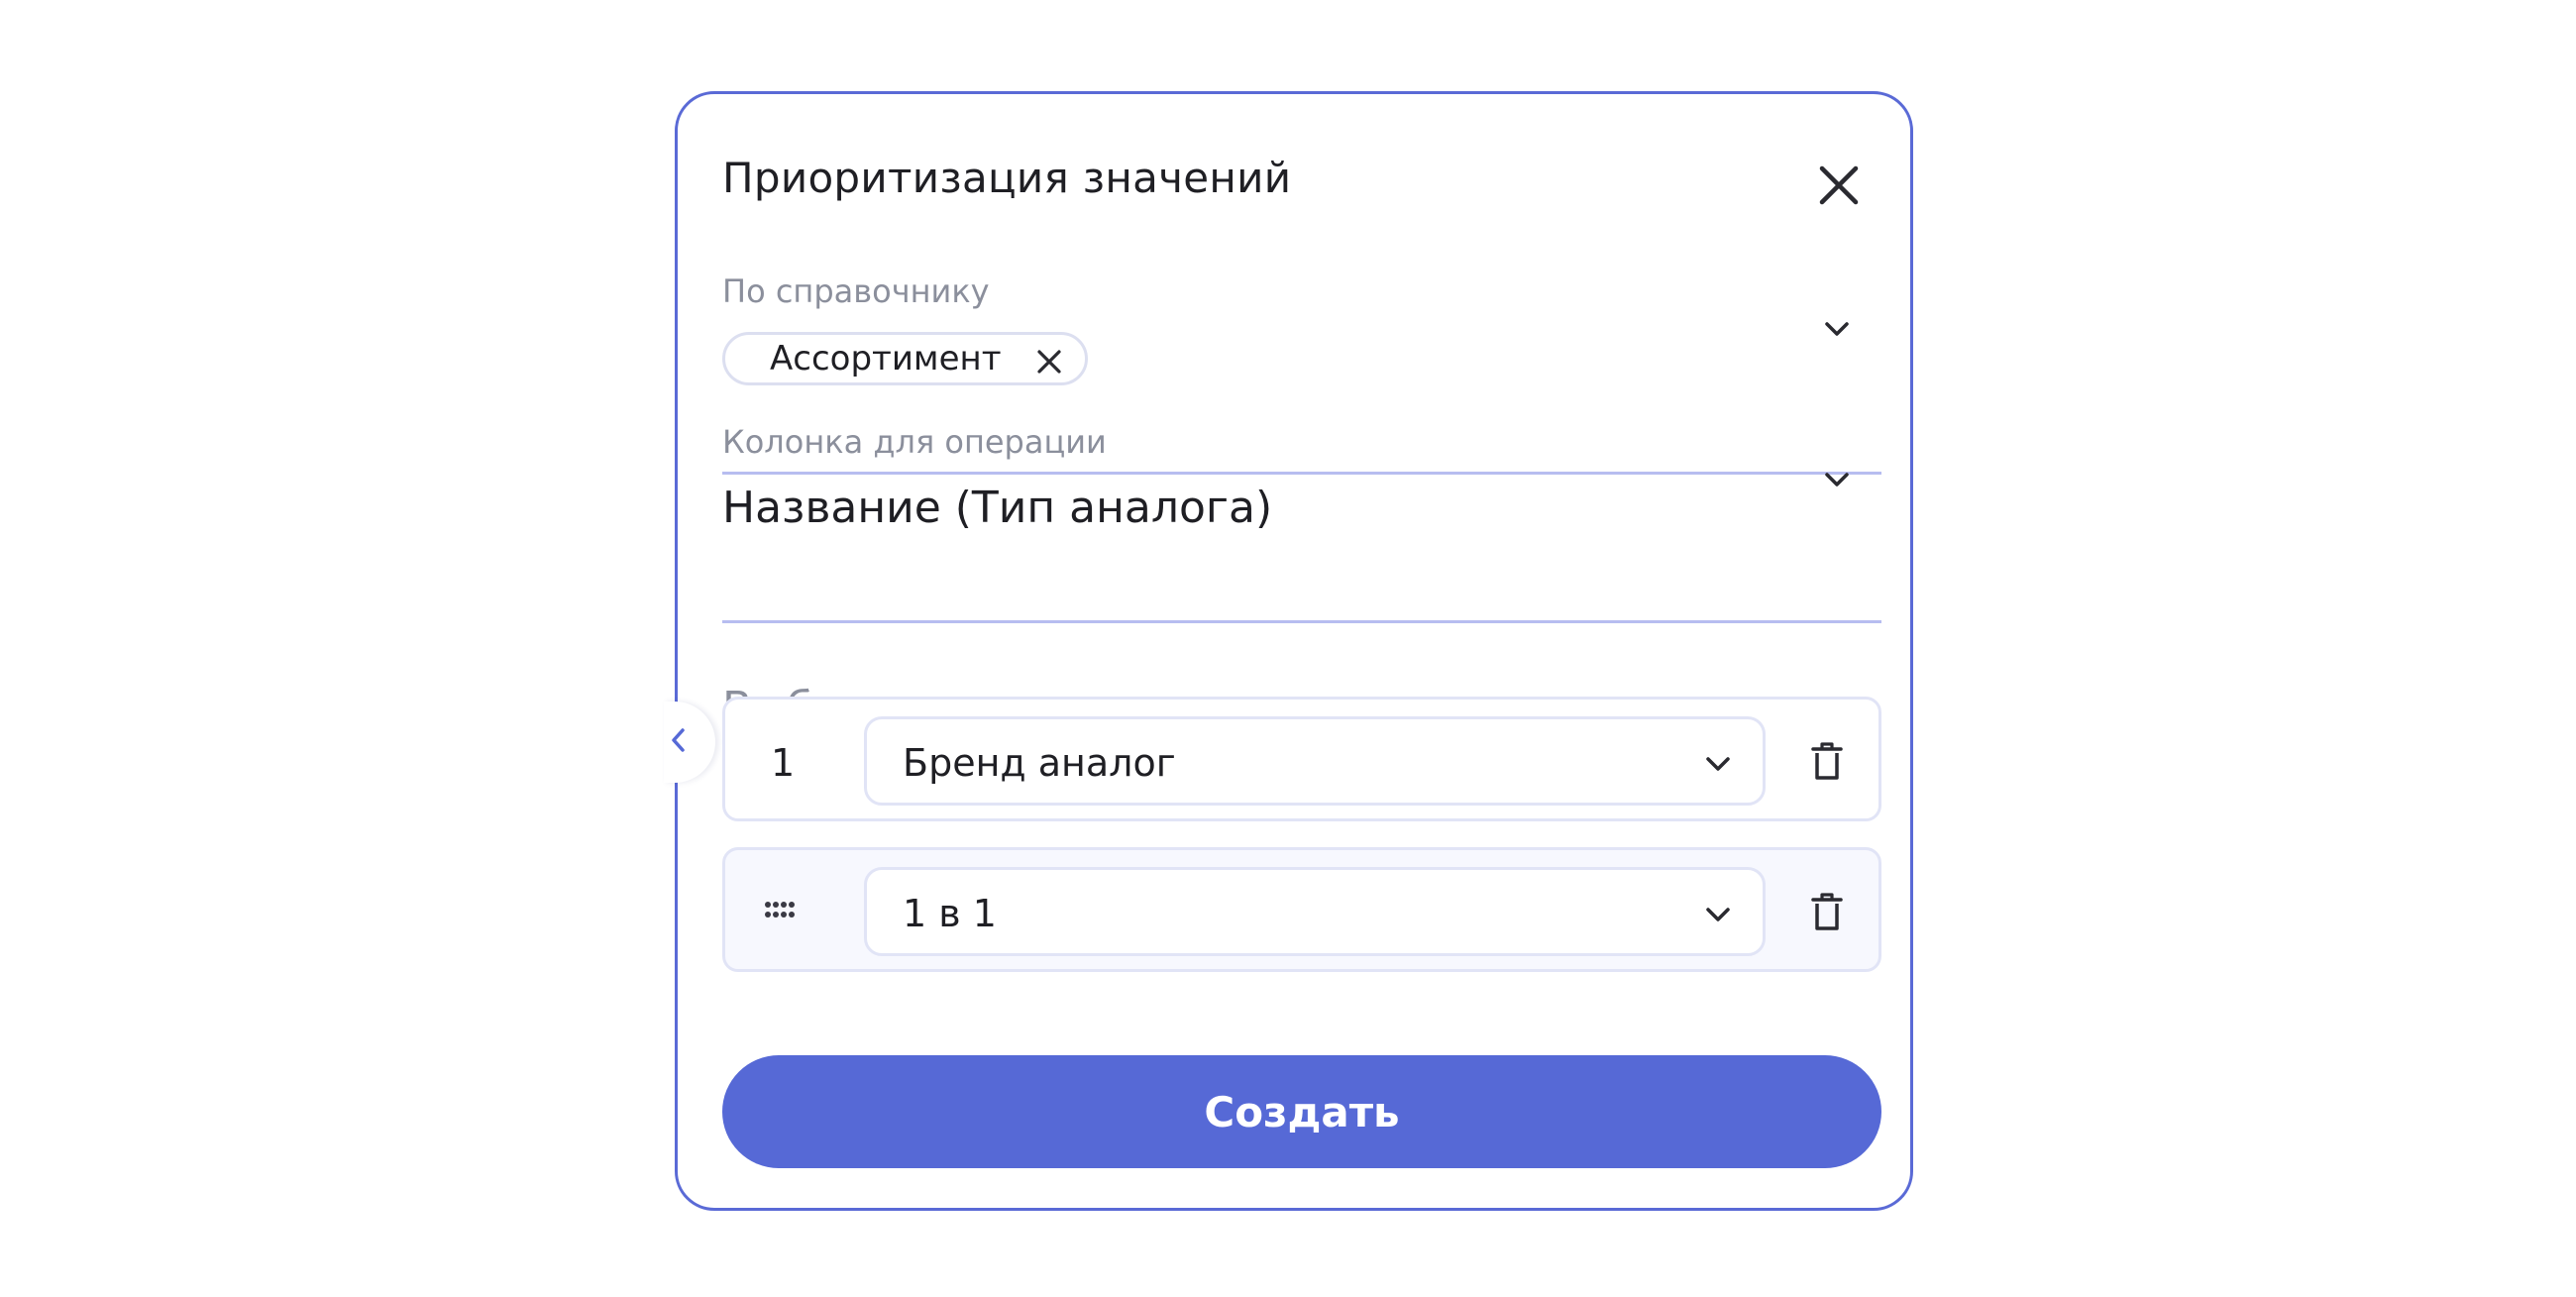  I want to click on chip-label: Ассортимент, so click(886, 358).